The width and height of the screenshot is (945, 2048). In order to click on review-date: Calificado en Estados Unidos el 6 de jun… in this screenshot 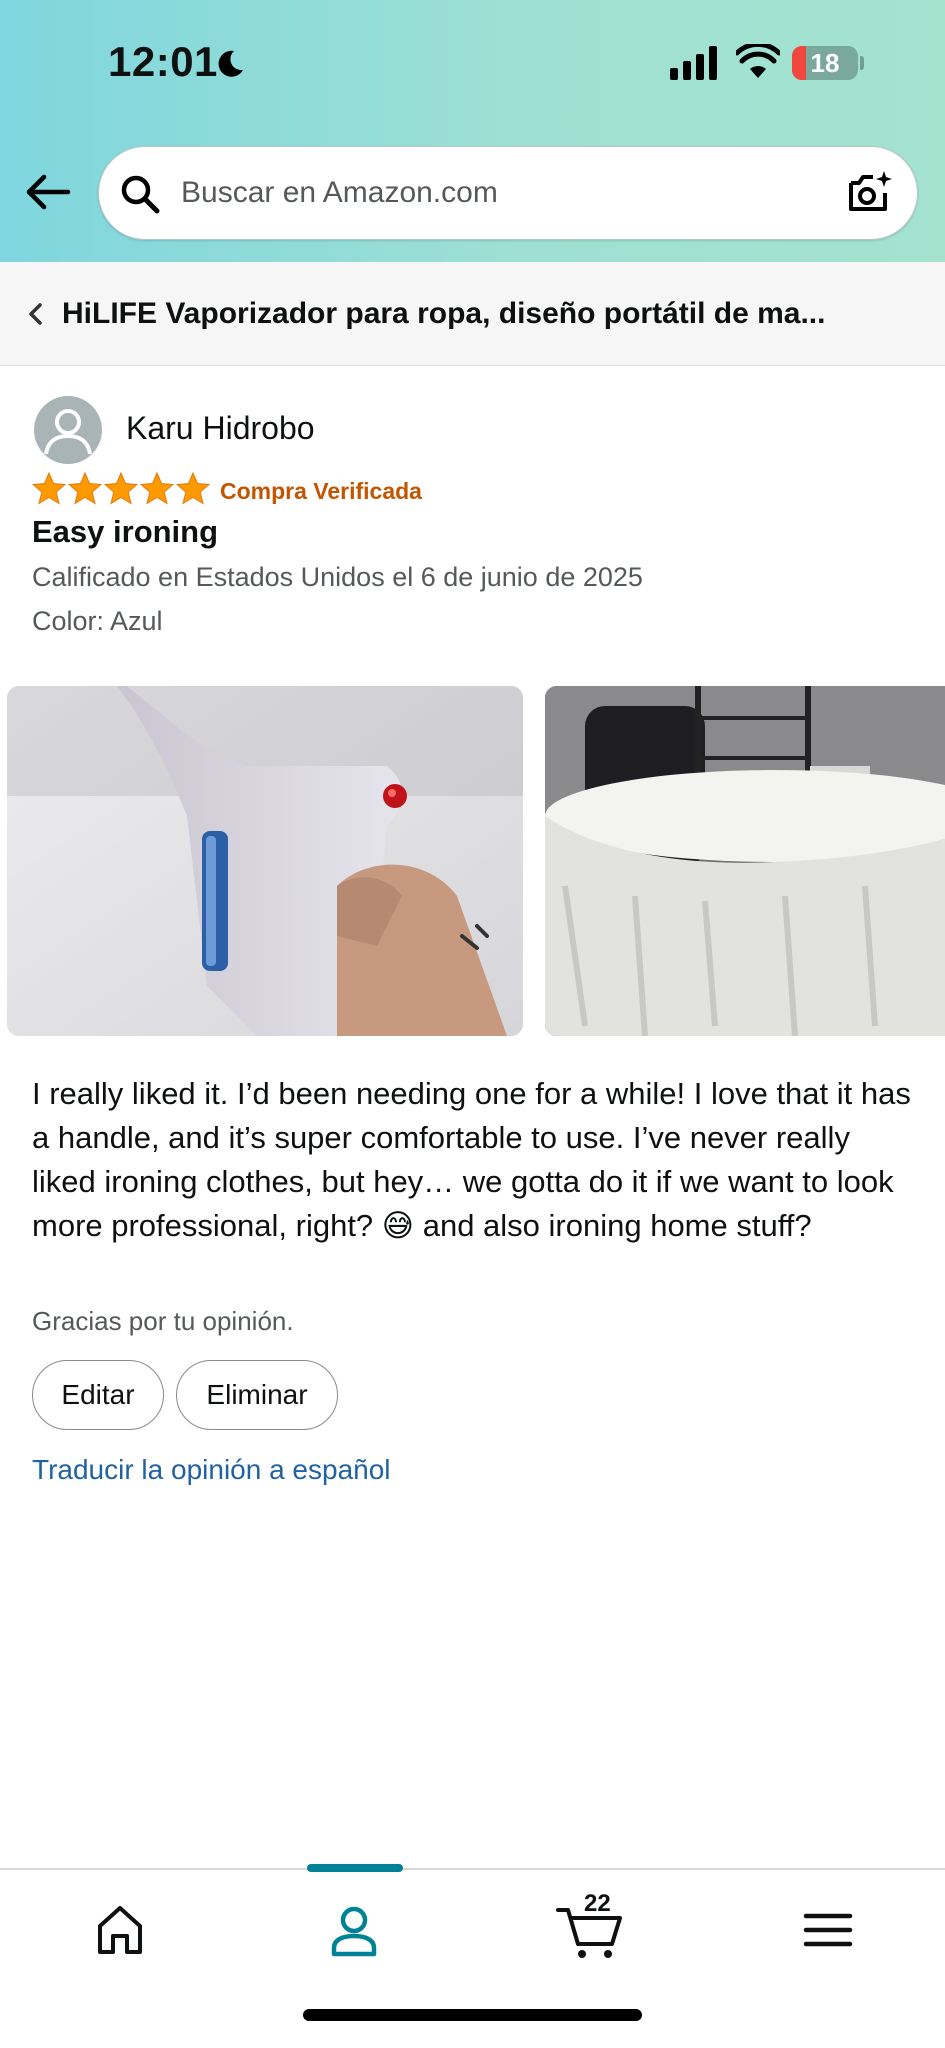, I will do `click(337, 577)`.